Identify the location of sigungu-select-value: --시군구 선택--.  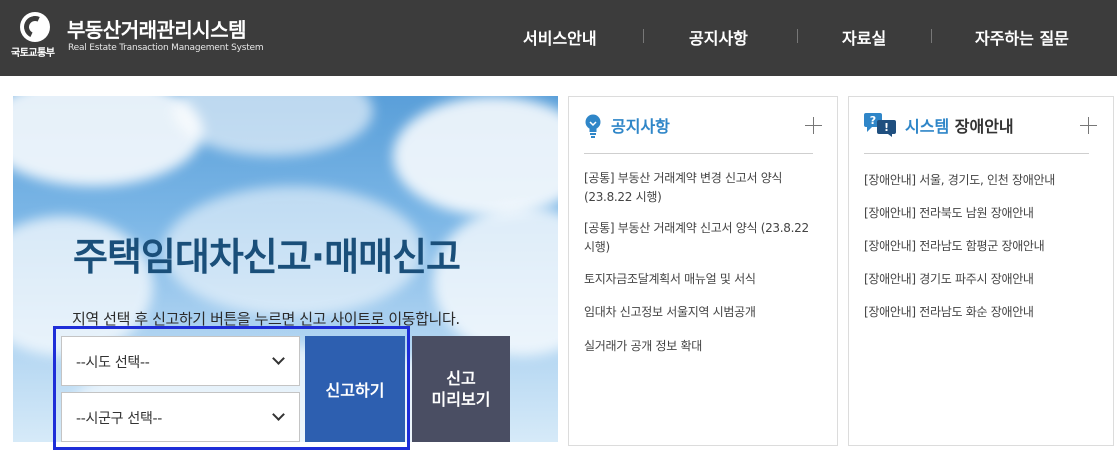
(119, 419).